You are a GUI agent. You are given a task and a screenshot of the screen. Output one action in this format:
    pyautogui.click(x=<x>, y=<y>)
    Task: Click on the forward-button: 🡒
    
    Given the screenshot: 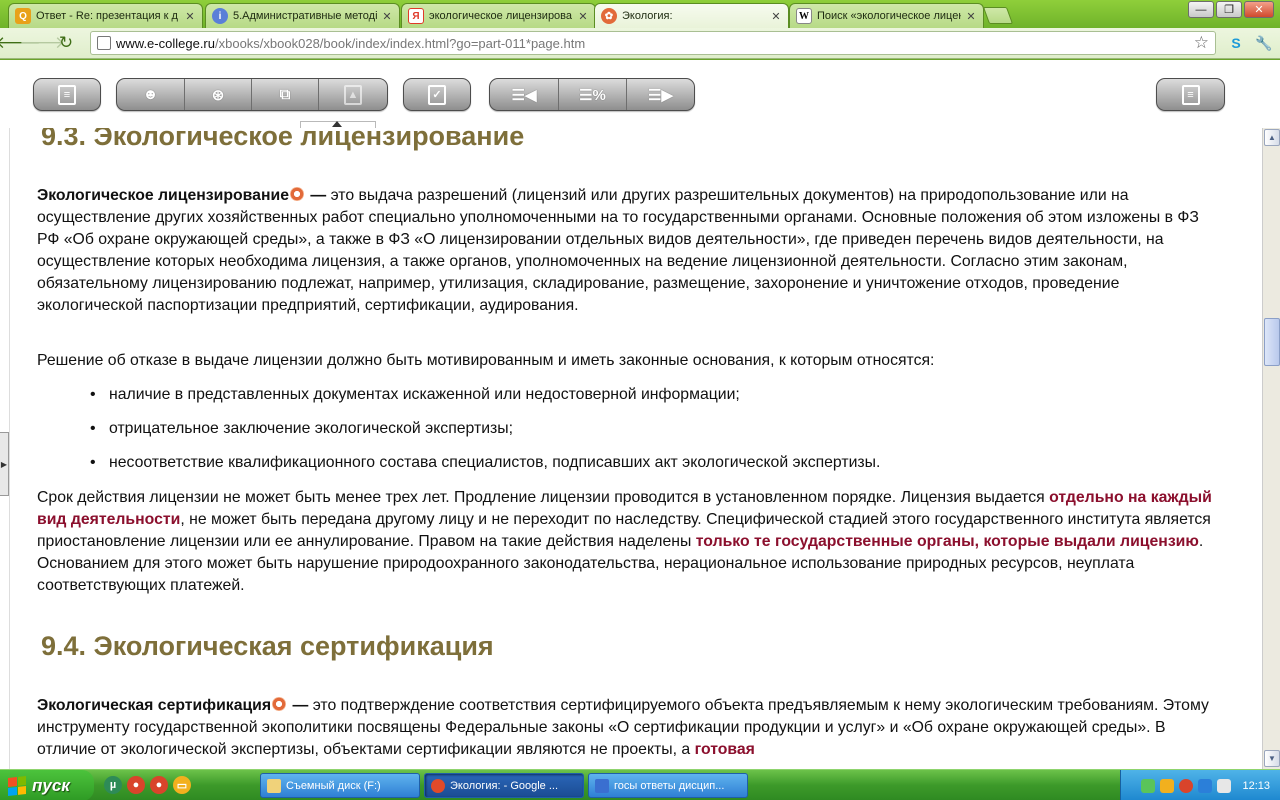 What is the action you would take?
    pyautogui.click(x=42, y=43)
    